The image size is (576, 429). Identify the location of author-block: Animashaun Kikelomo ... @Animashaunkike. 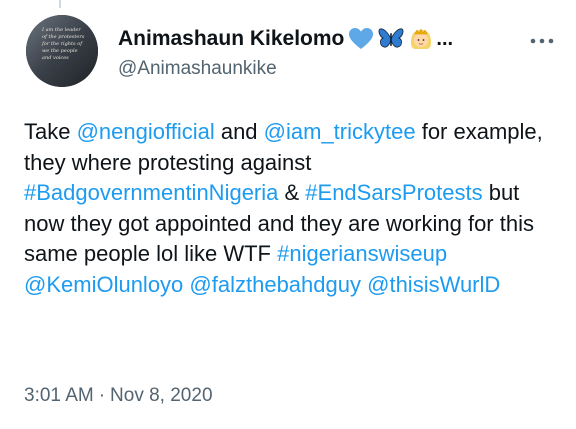
(337, 56).